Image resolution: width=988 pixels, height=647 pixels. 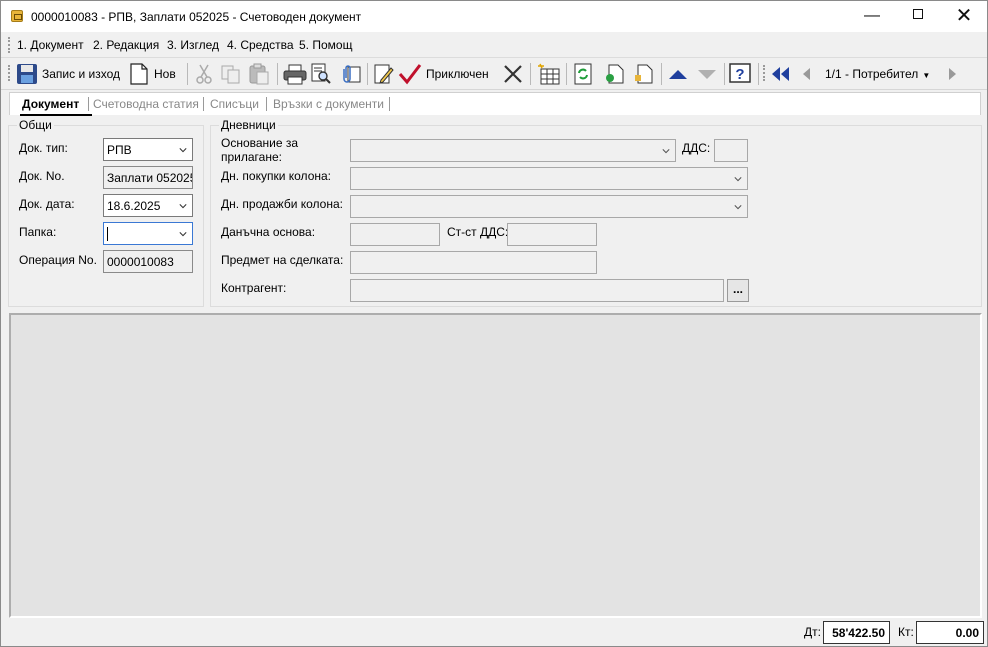 I want to click on credit-total: 0.00, so click(x=950, y=632).